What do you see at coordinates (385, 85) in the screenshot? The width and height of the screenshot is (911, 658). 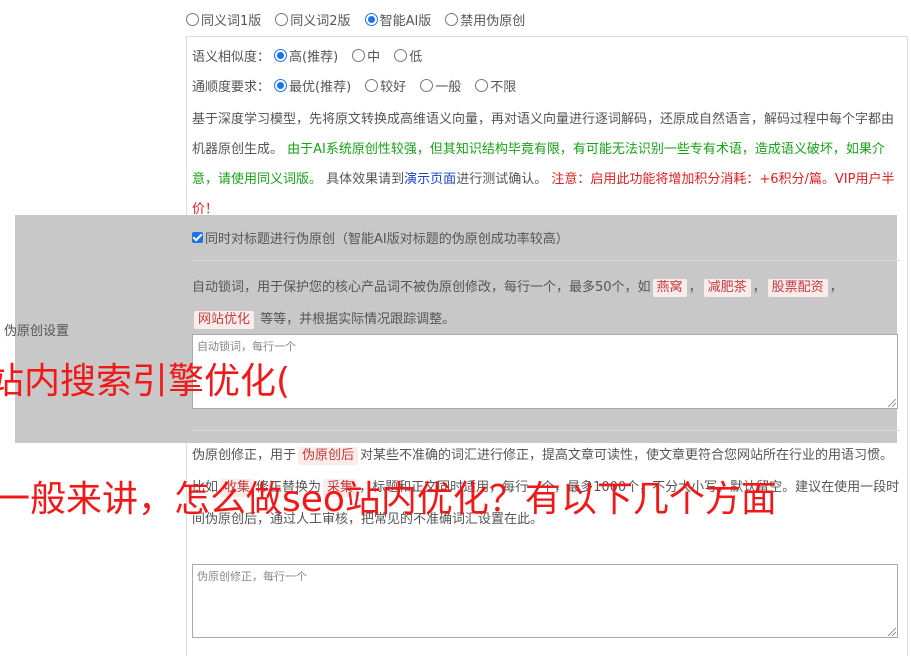 I see `fluency-good-radio: 较好` at bounding box center [385, 85].